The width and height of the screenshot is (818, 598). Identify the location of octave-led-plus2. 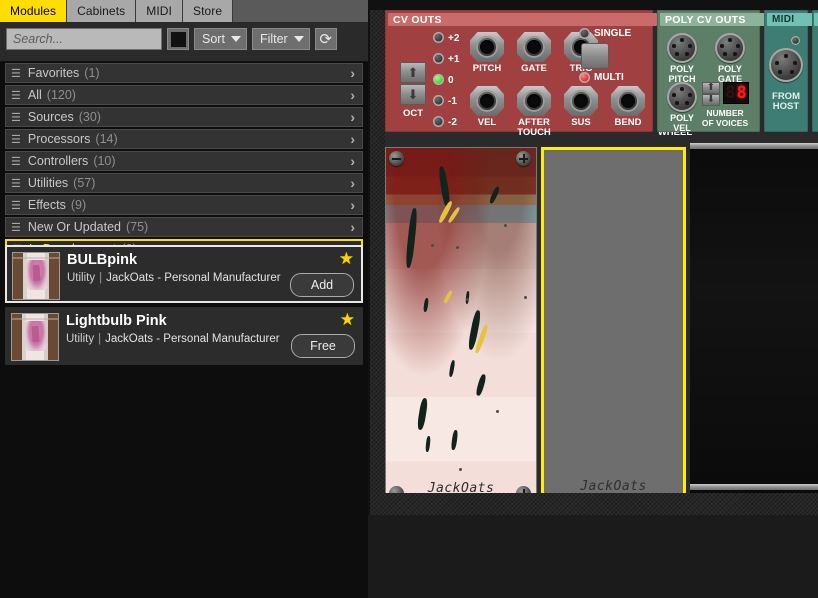
(438, 37).